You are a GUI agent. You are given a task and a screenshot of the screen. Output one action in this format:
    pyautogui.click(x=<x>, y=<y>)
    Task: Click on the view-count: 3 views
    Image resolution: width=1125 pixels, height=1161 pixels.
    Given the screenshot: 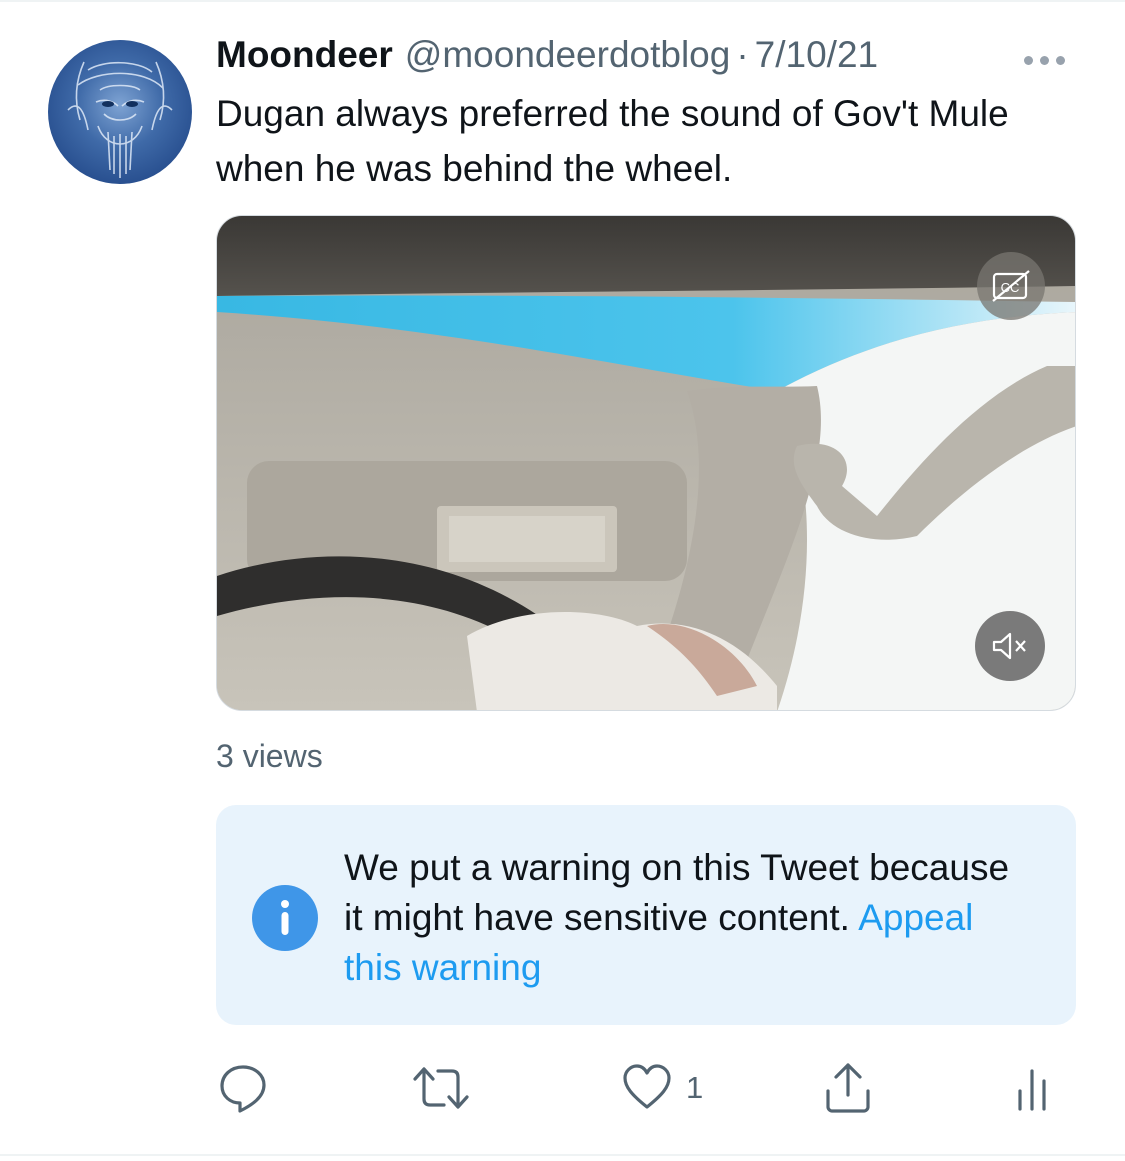 What is the action you would take?
    pyautogui.click(x=269, y=756)
    